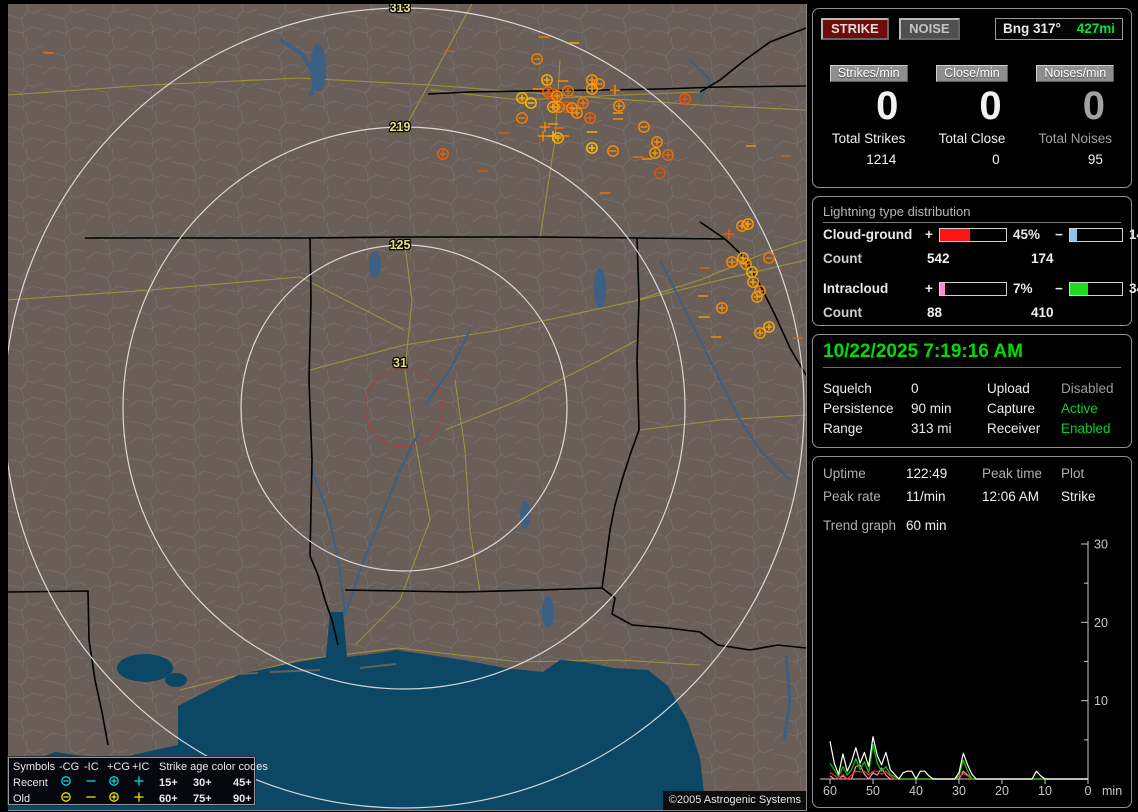 The height and width of the screenshot is (812, 1138). Describe the element at coordinates (71, 799) in the screenshot. I see `old-cg-minus-icon` at that location.